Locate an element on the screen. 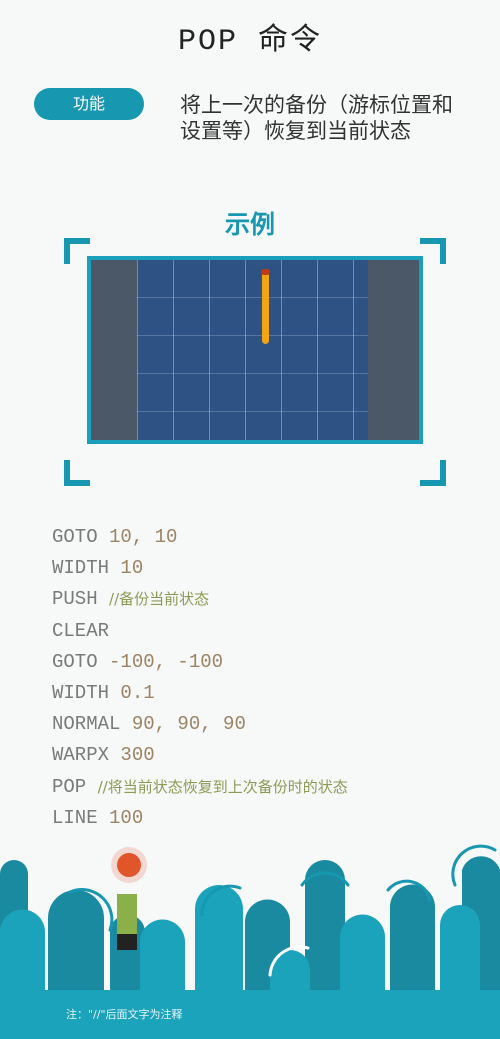 The width and height of the screenshot is (500, 1039). code-line: PUSH //备份当前状态 is located at coordinates (200, 599).